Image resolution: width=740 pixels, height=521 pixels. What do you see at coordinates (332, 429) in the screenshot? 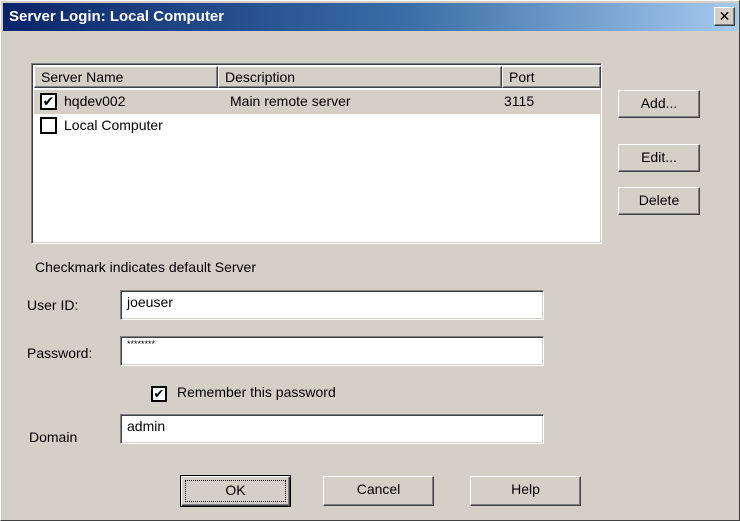
I see `domain-field: admin` at bounding box center [332, 429].